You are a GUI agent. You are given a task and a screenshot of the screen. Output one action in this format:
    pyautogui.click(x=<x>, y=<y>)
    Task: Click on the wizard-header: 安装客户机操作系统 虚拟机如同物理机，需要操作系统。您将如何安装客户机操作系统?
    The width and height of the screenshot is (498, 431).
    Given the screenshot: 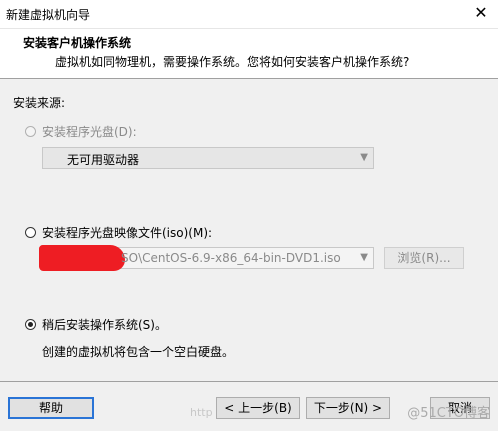 What is the action you would take?
    pyautogui.click(x=249, y=53)
    